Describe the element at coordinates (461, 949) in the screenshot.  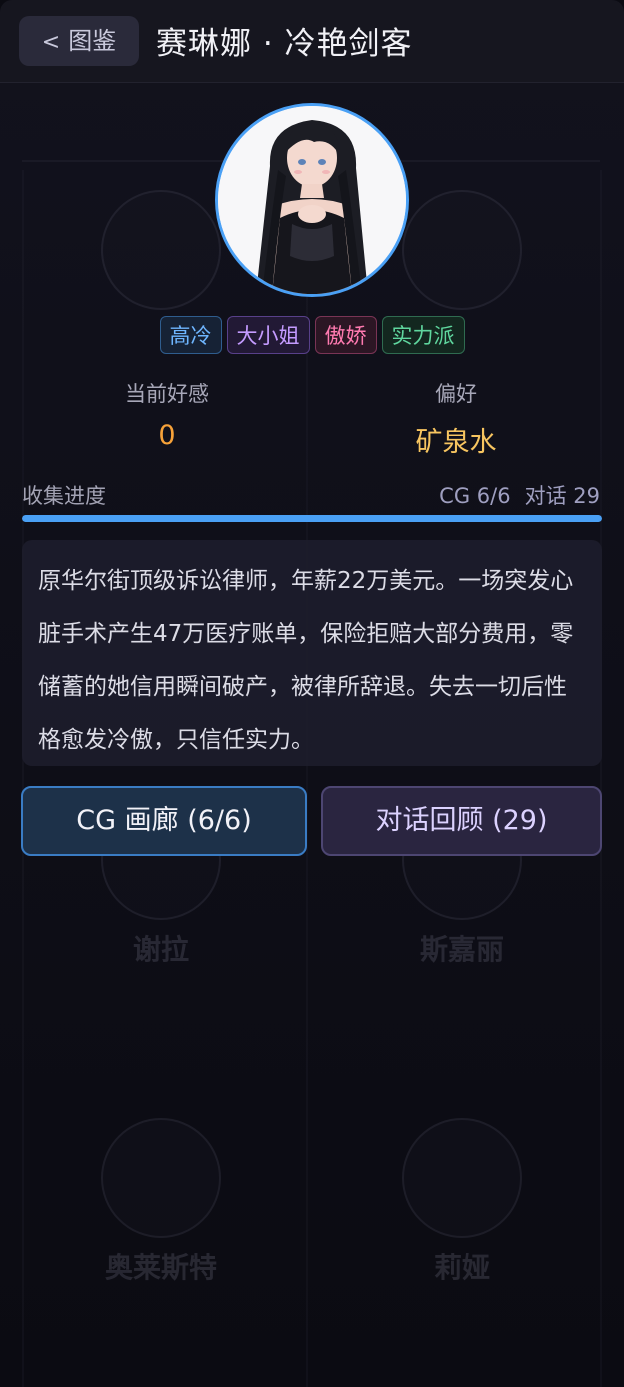
I see `bg-card-name: 斯嘉丽` at that location.